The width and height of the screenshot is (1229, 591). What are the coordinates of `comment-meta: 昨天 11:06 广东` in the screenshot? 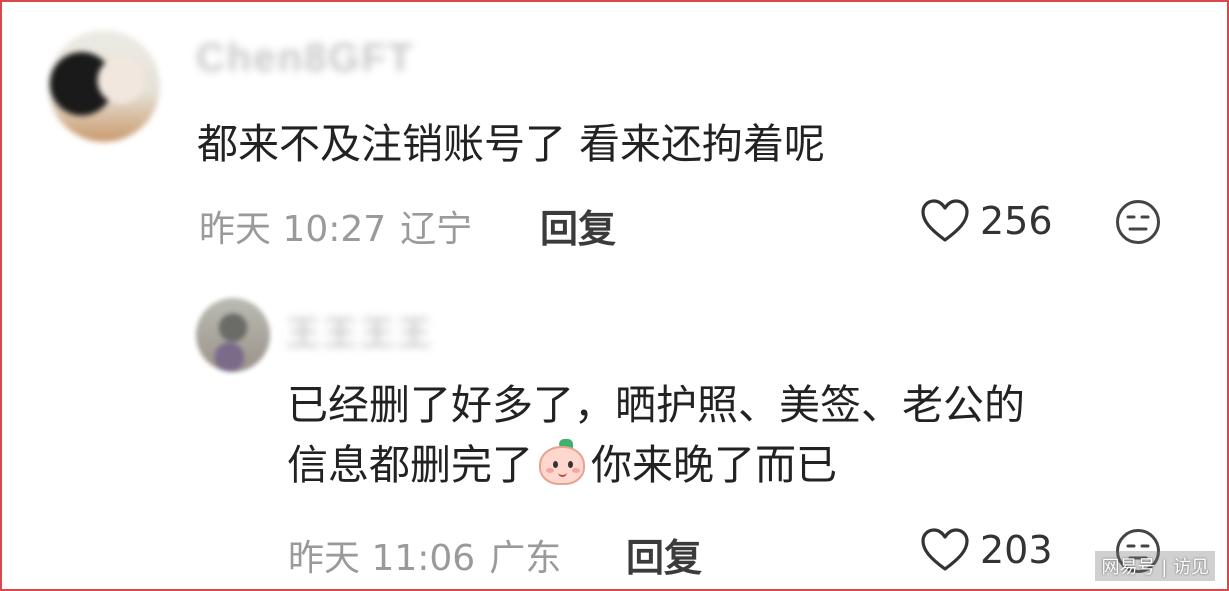 It's located at (424, 555).